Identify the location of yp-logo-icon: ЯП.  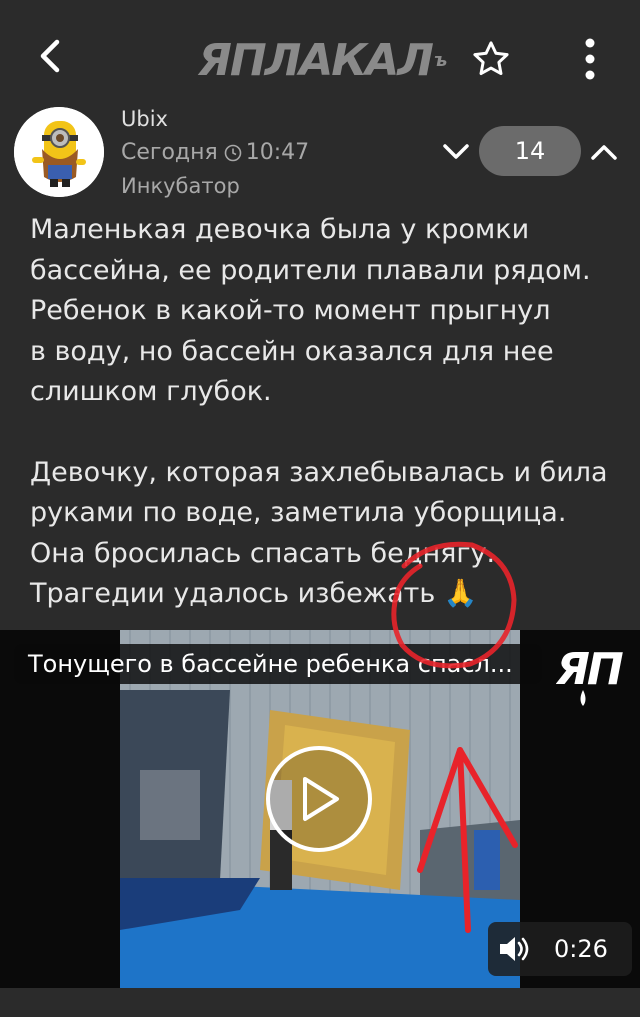
(590, 675).